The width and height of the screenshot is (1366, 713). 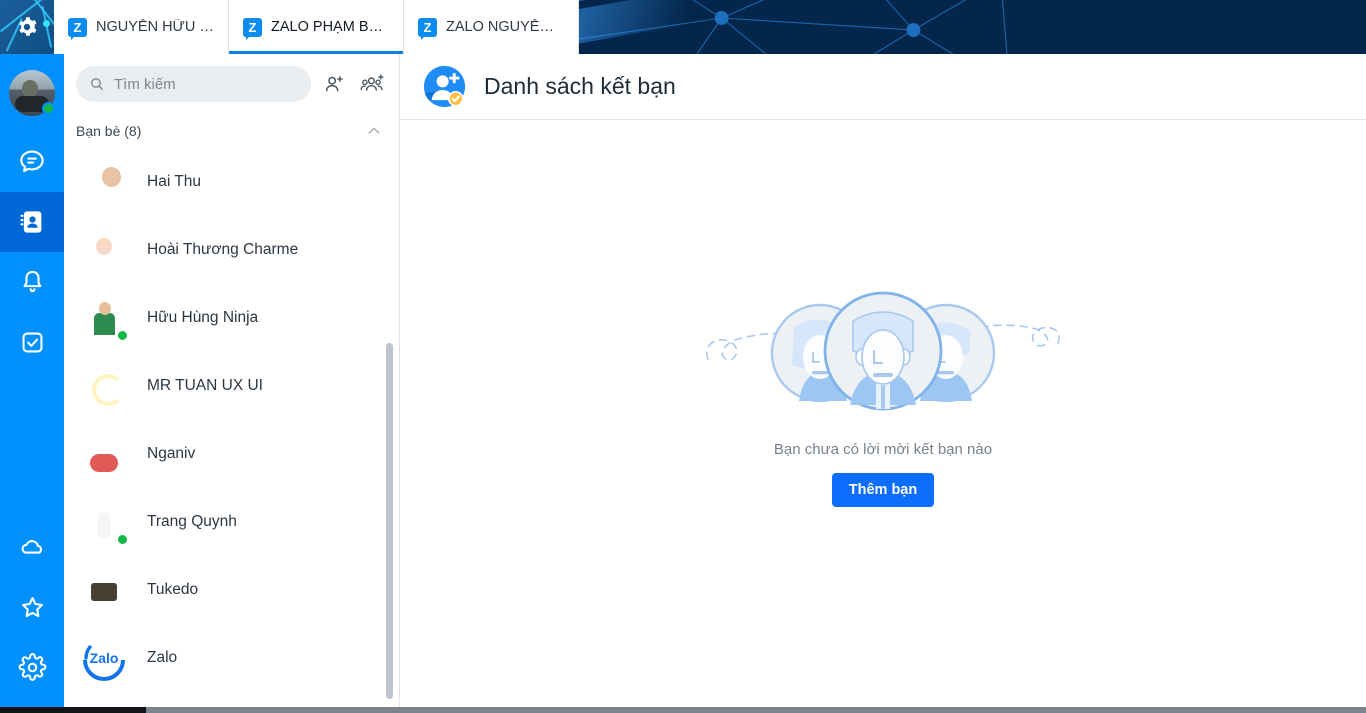 What do you see at coordinates (171, 453) in the screenshot?
I see `friend-name: Nganiv` at bounding box center [171, 453].